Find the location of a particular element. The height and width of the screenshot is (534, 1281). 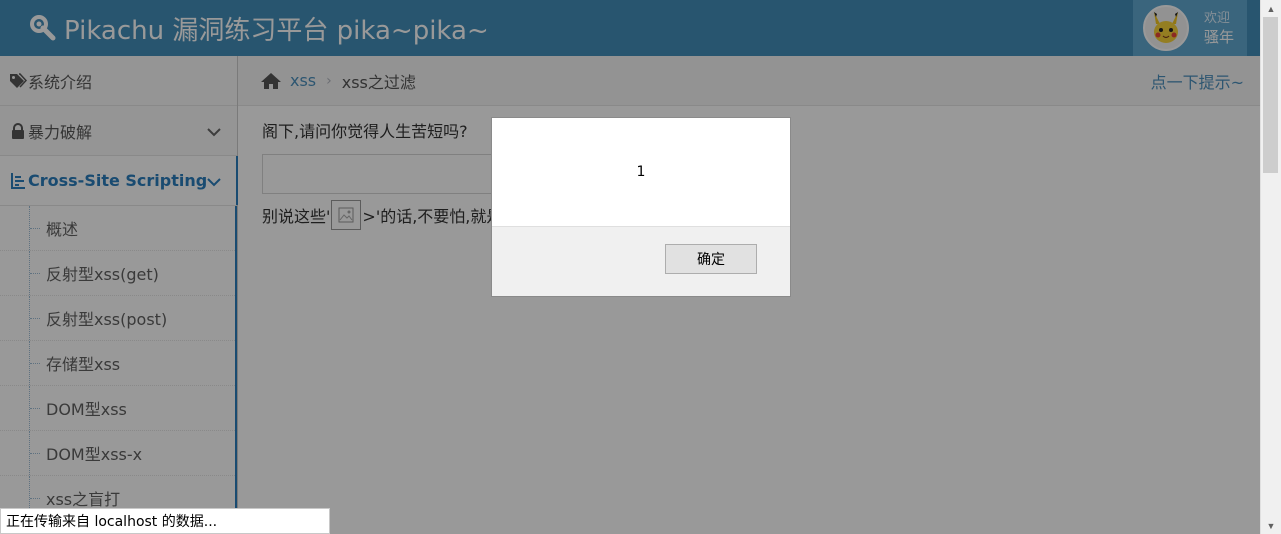

alert-dialog: 1 确定 is located at coordinates (641, 207).